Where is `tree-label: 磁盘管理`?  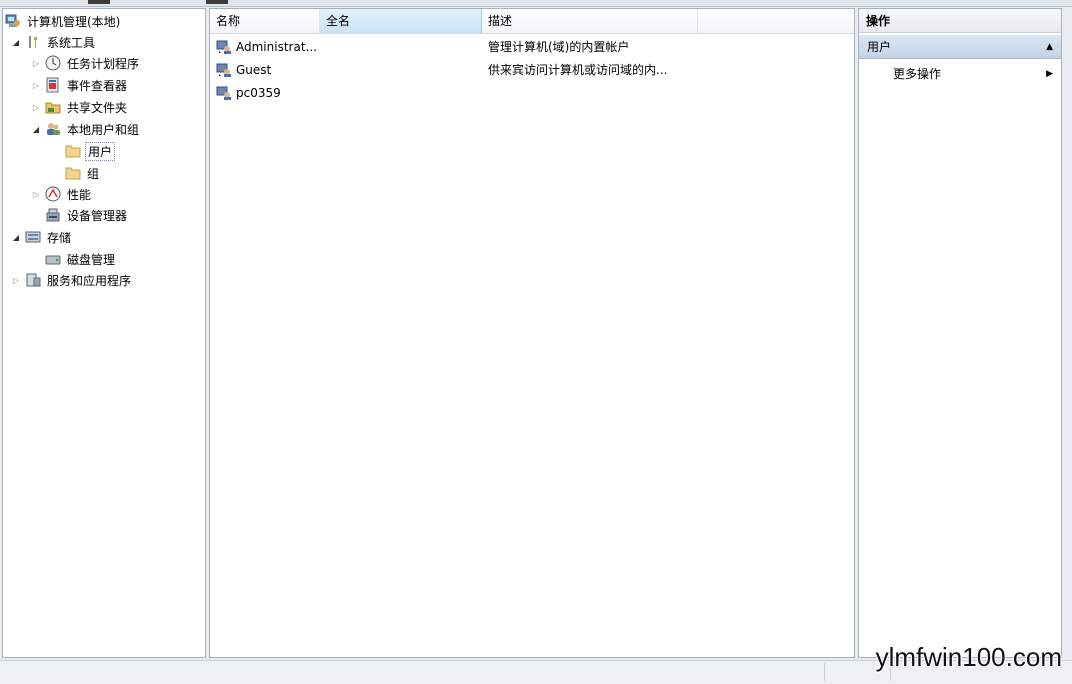 tree-label: 磁盘管理 is located at coordinates (91, 259).